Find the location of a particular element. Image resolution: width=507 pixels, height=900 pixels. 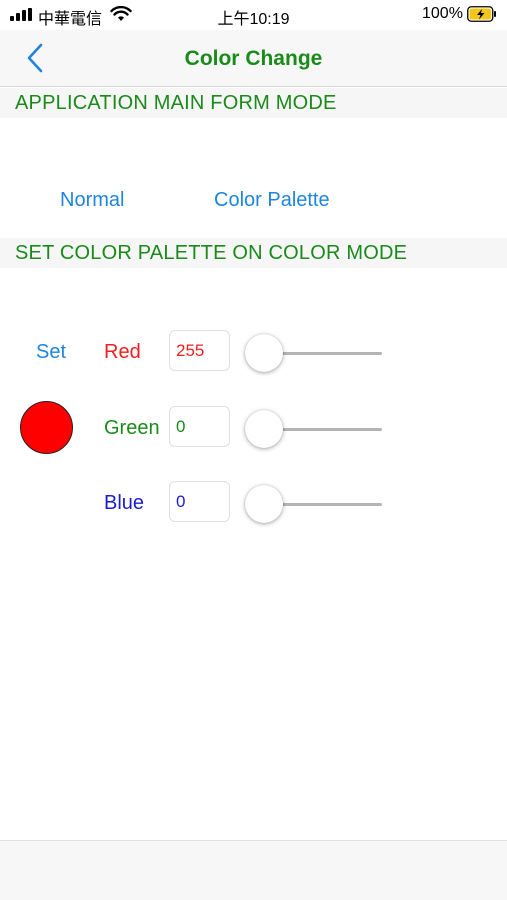

palette-mode-header-label: SET COLOR PALETTE ON COLOR MODE is located at coordinates (211, 253).